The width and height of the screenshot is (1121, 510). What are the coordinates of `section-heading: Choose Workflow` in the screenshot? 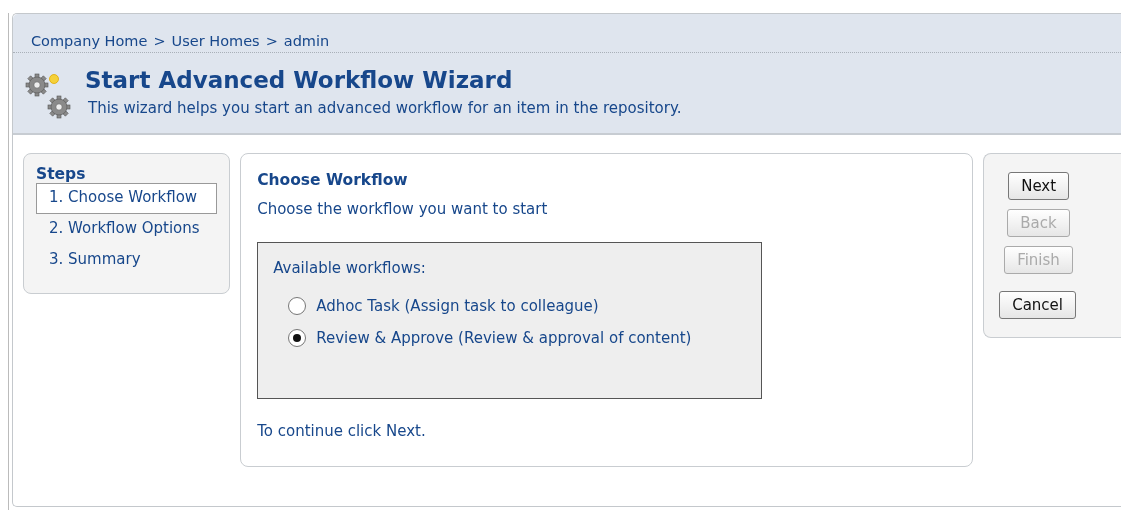 It's located at (333, 180).